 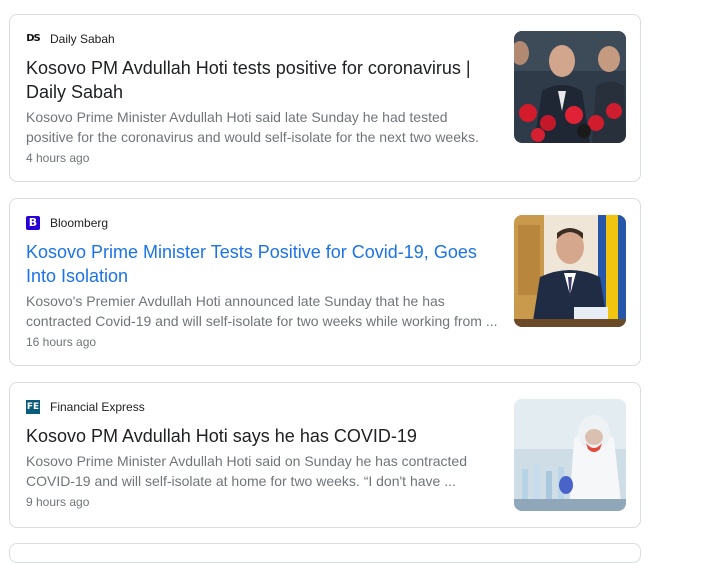 What do you see at coordinates (61, 342) in the screenshot?
I see `article-time: 16 hours ago` at bounding box center [61, 342].